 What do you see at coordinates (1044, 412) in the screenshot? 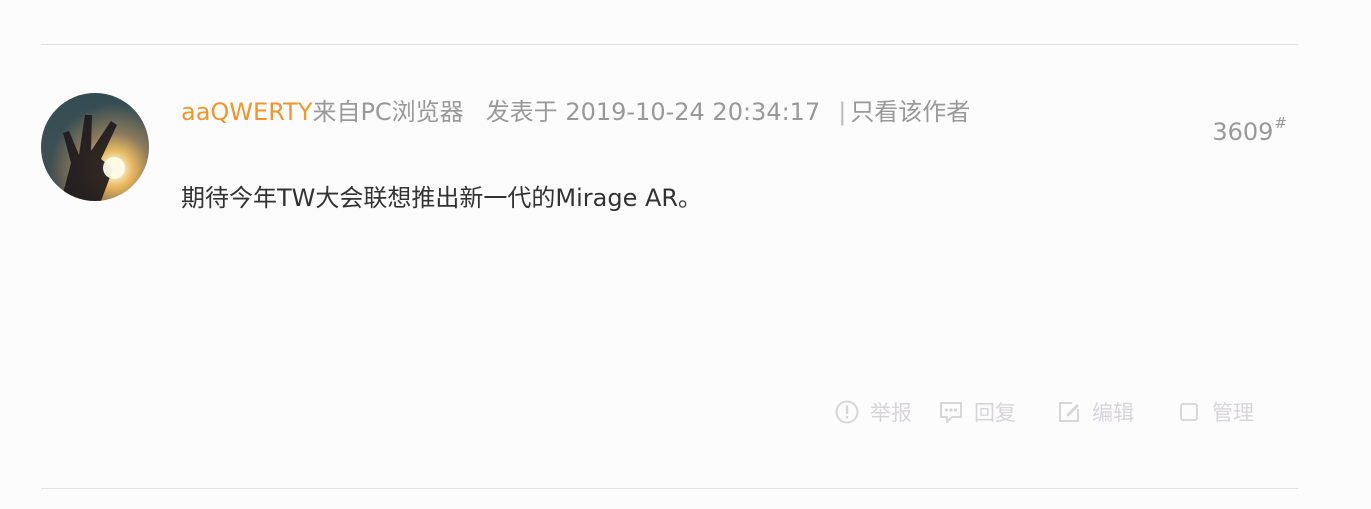
I see `post-actions: 举报 回复 编辑 管理` at bounding box center [1044, 412].